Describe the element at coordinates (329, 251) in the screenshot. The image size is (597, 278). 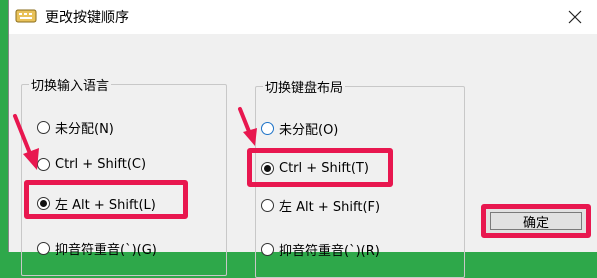
I see `option-label: 抑音符重音(`)(R)` at that location.